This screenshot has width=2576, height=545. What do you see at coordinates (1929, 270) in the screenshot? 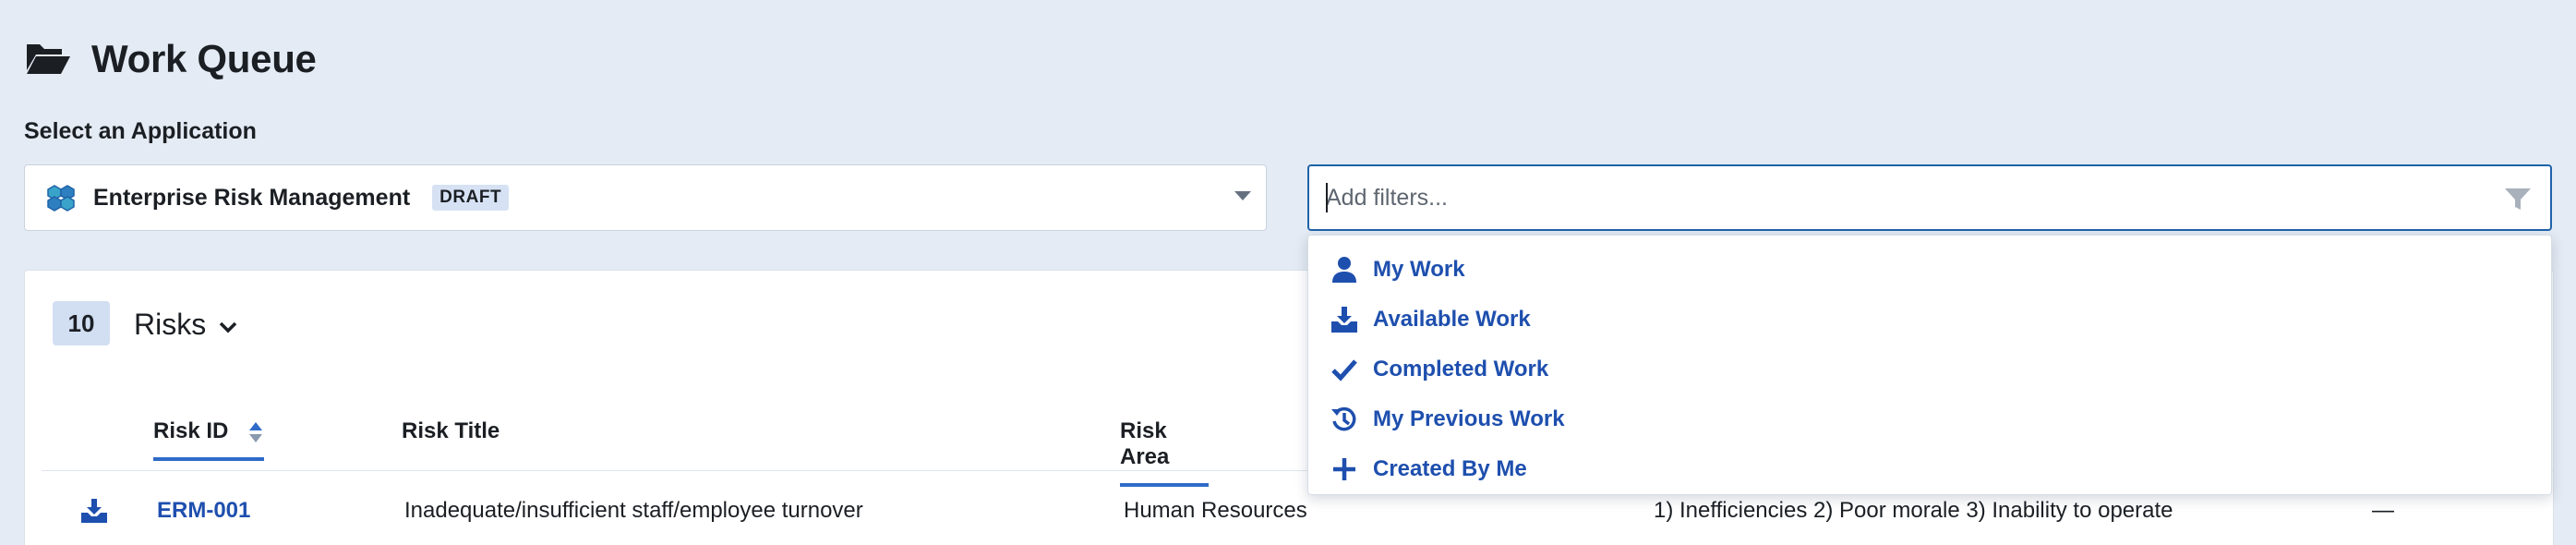
I see `filter-option-my-work: My Work` at bounding box center [1929, 270].